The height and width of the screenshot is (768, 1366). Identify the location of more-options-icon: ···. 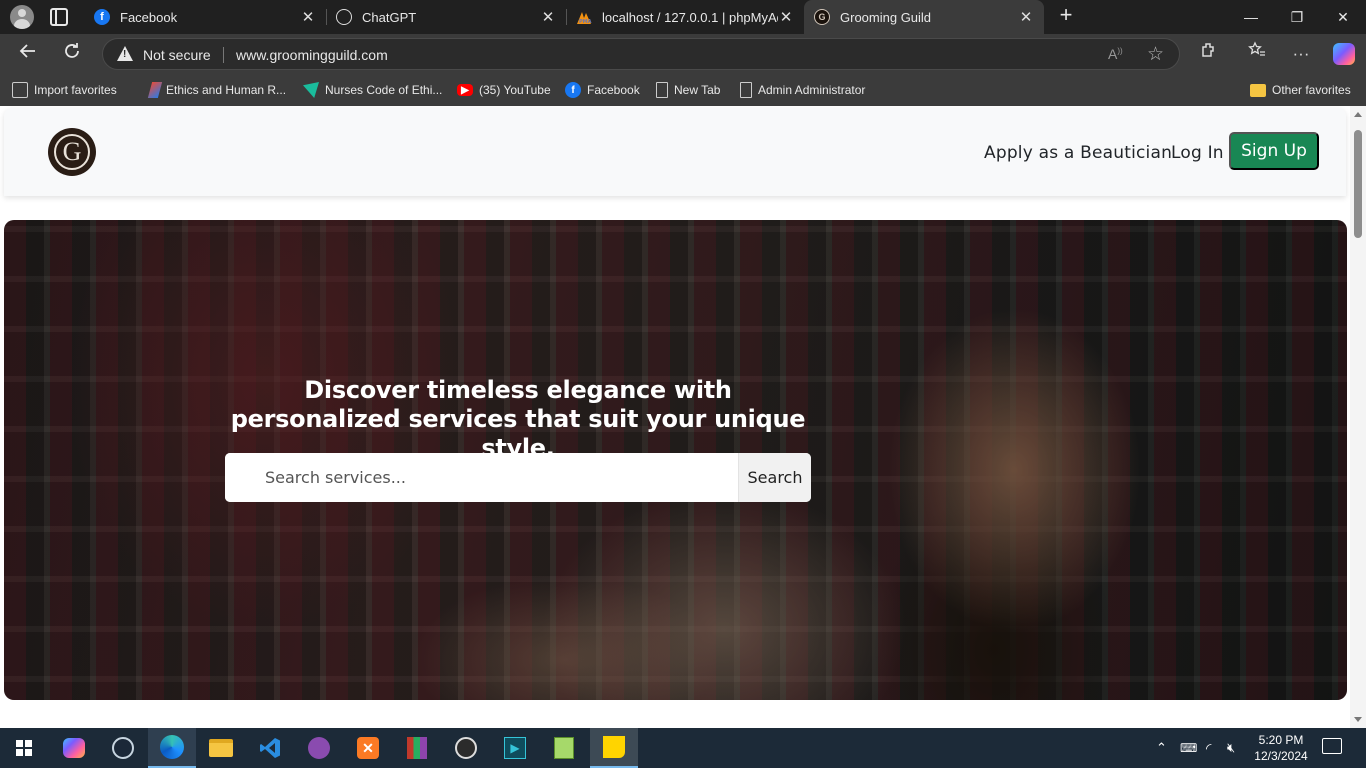
(1301, 54).